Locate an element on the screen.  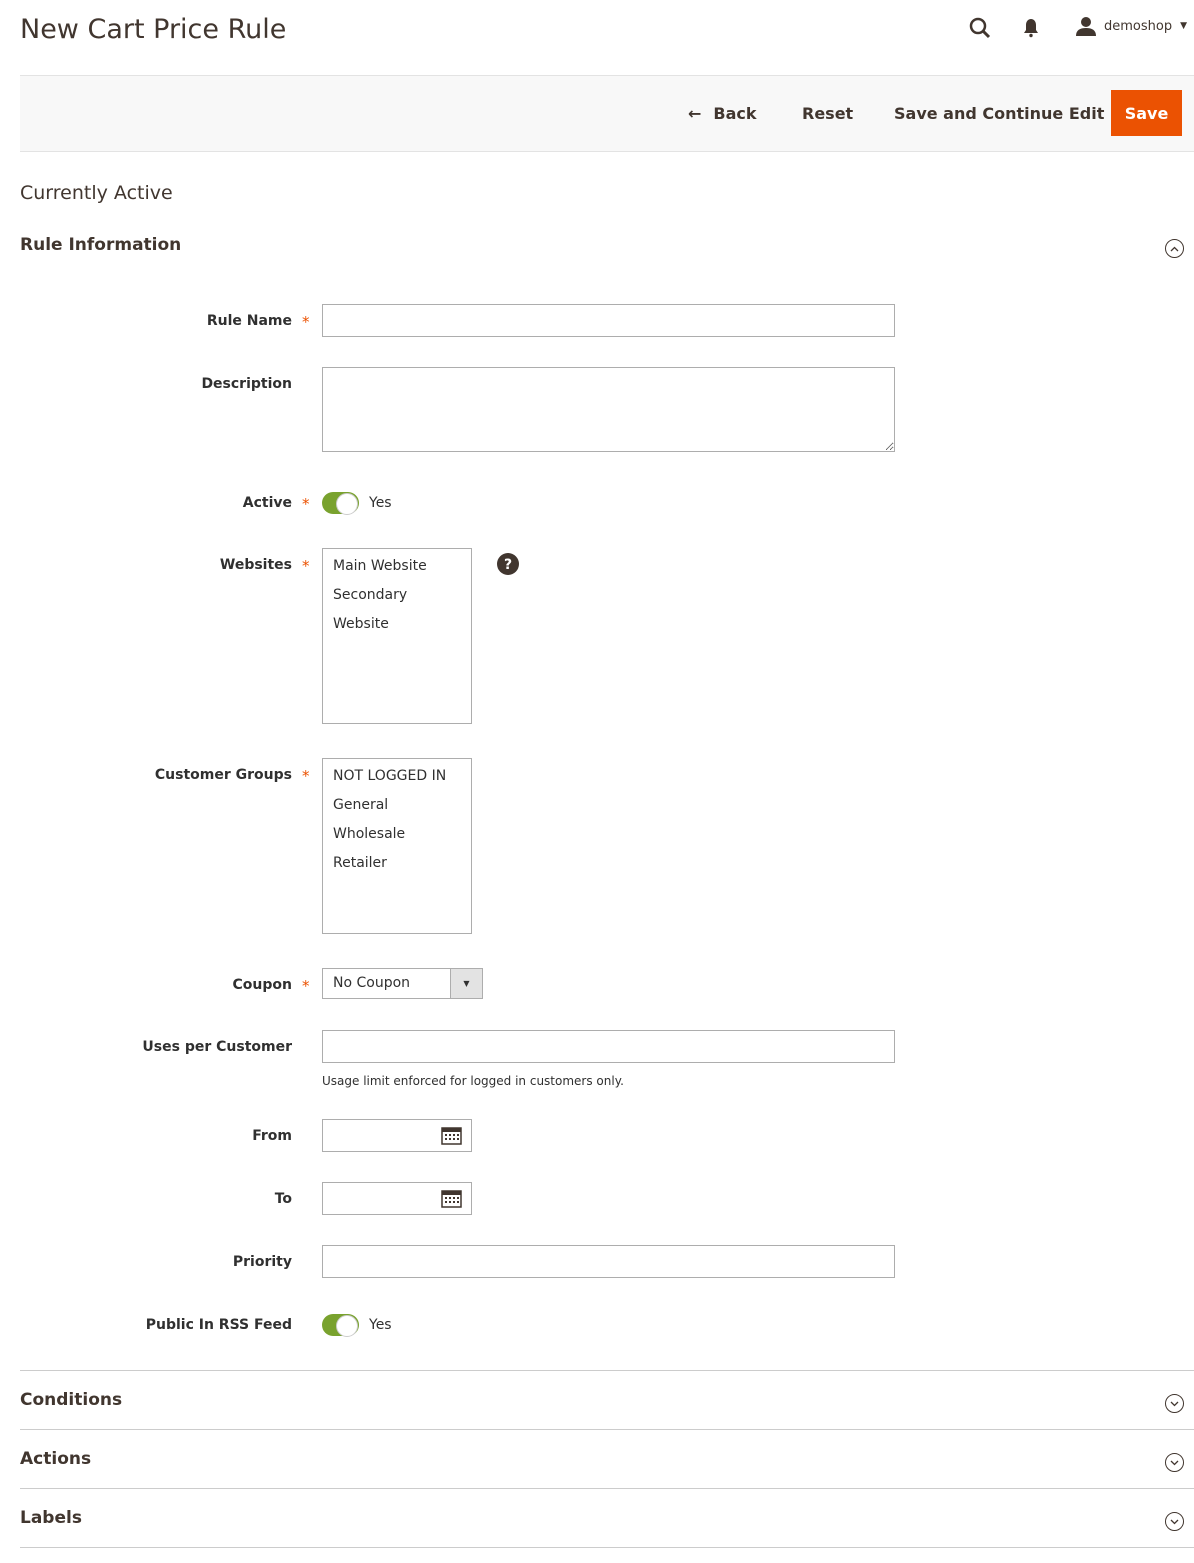
back-button: ← Back is located at coordinates (722, 113).